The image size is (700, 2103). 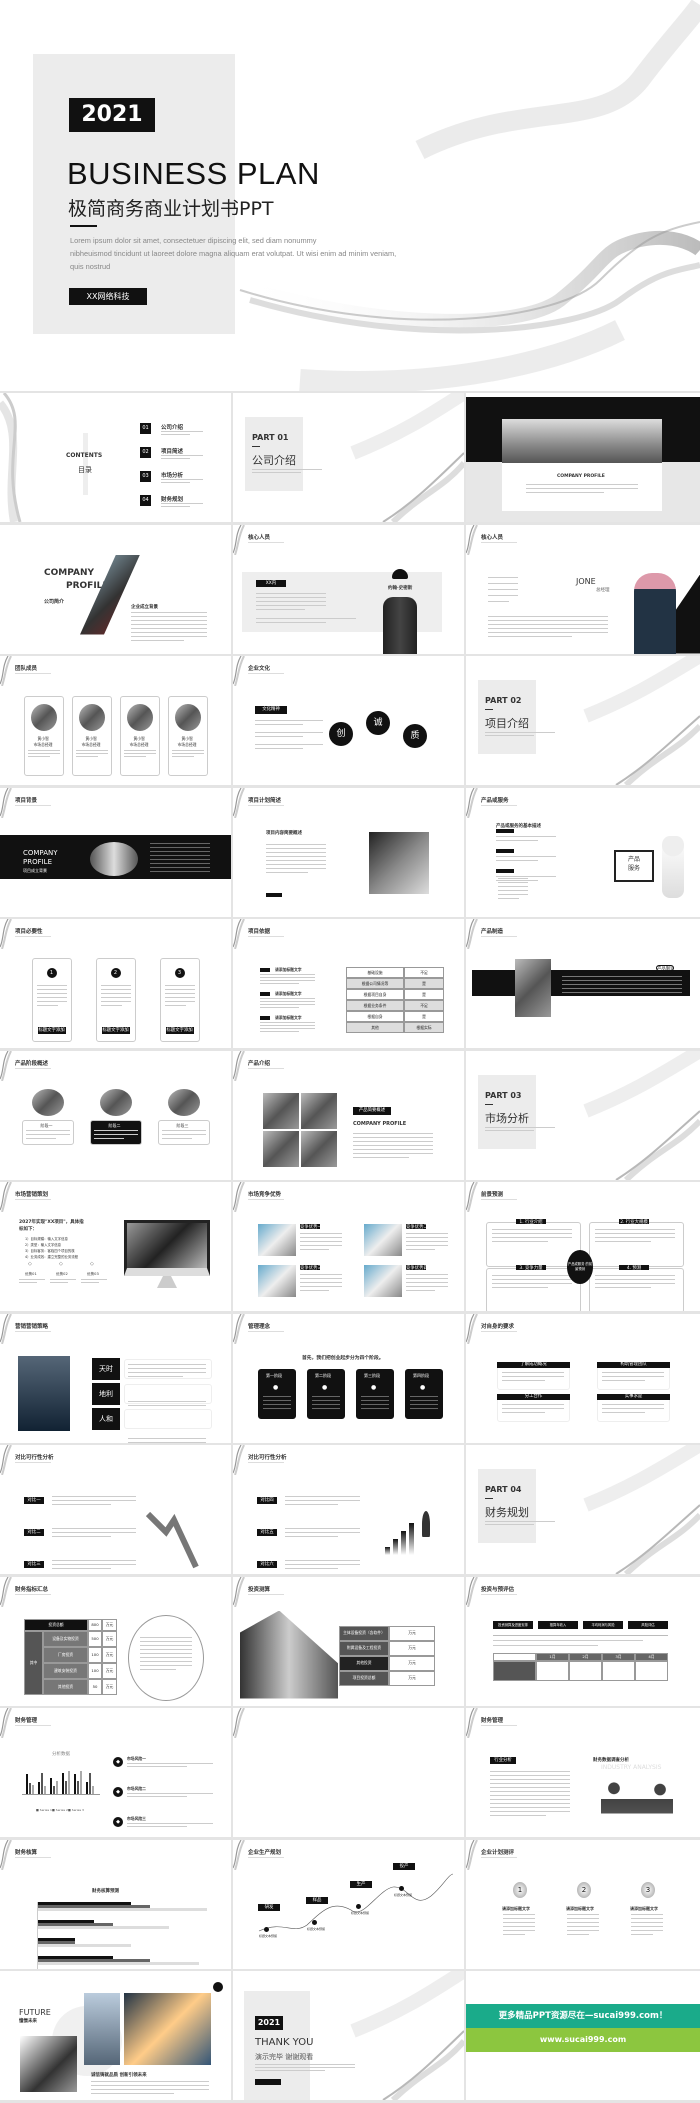 I want to click on slide-thumbnail: PART 03 市场分析, so click(x=583, y=1115).